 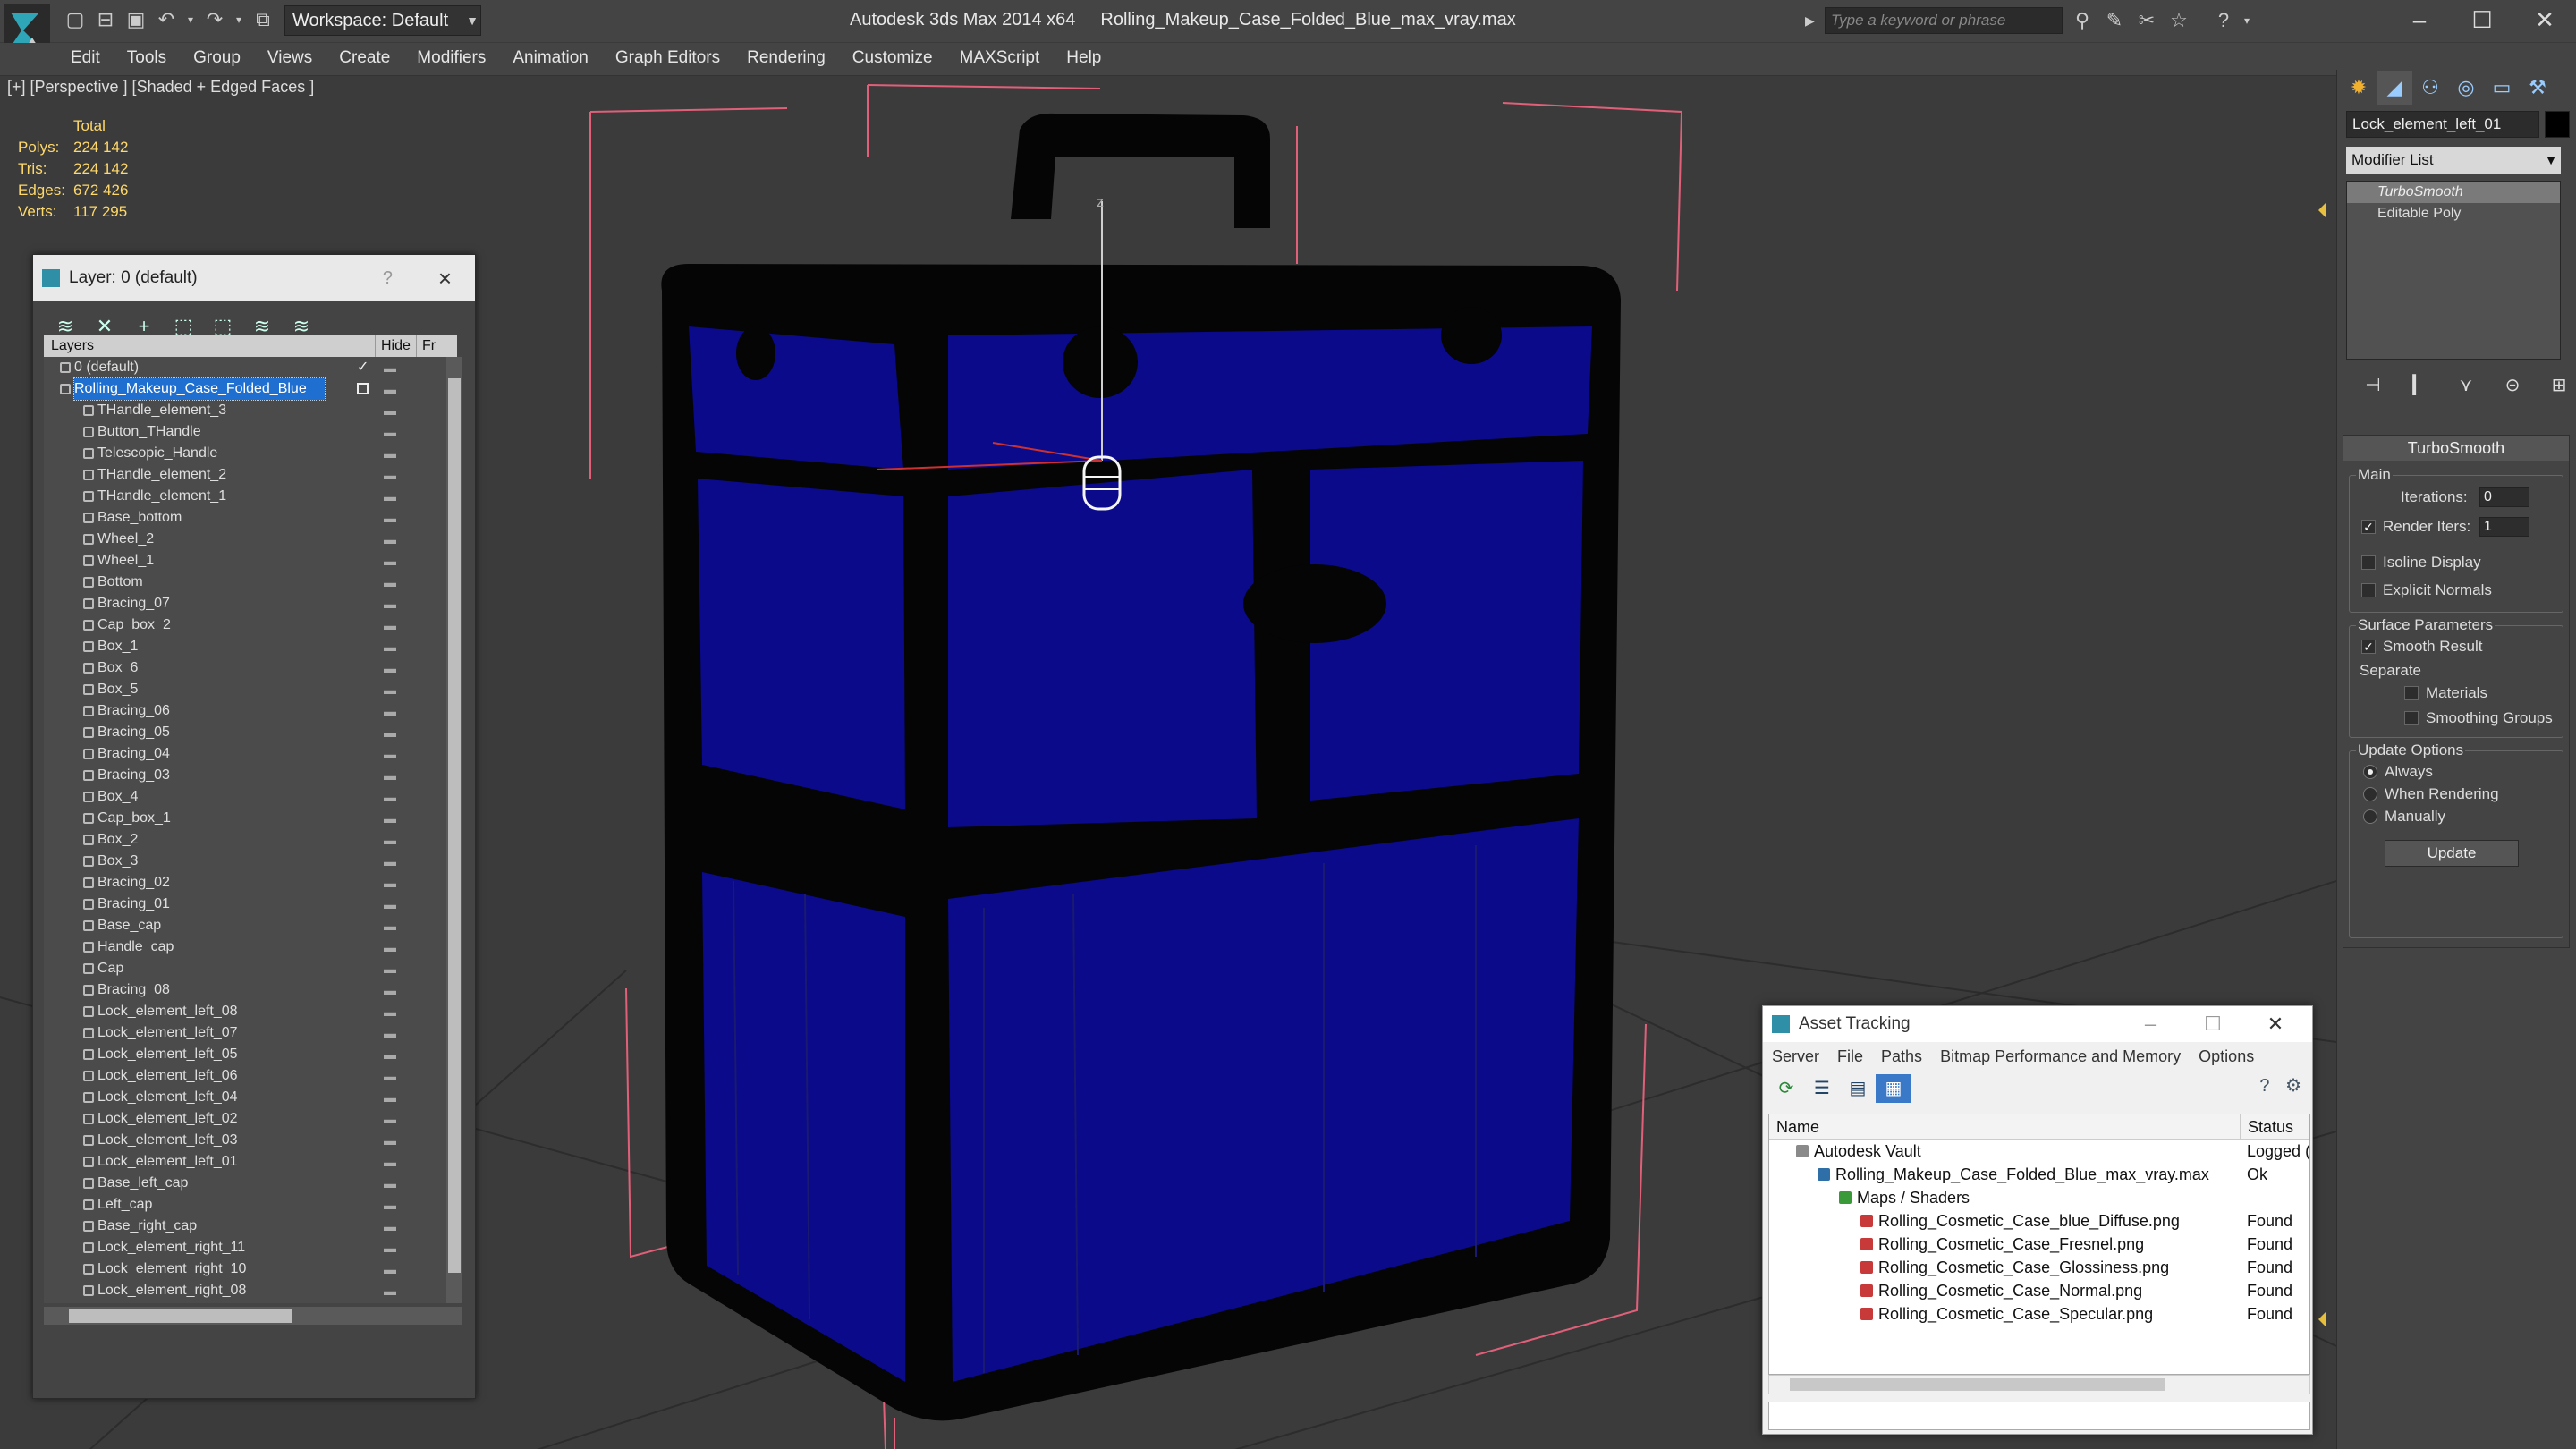 I want to click on asset-row: Rolling_Cosmetic_Case_Specular.png Found, so click(x=2039, y=1314).